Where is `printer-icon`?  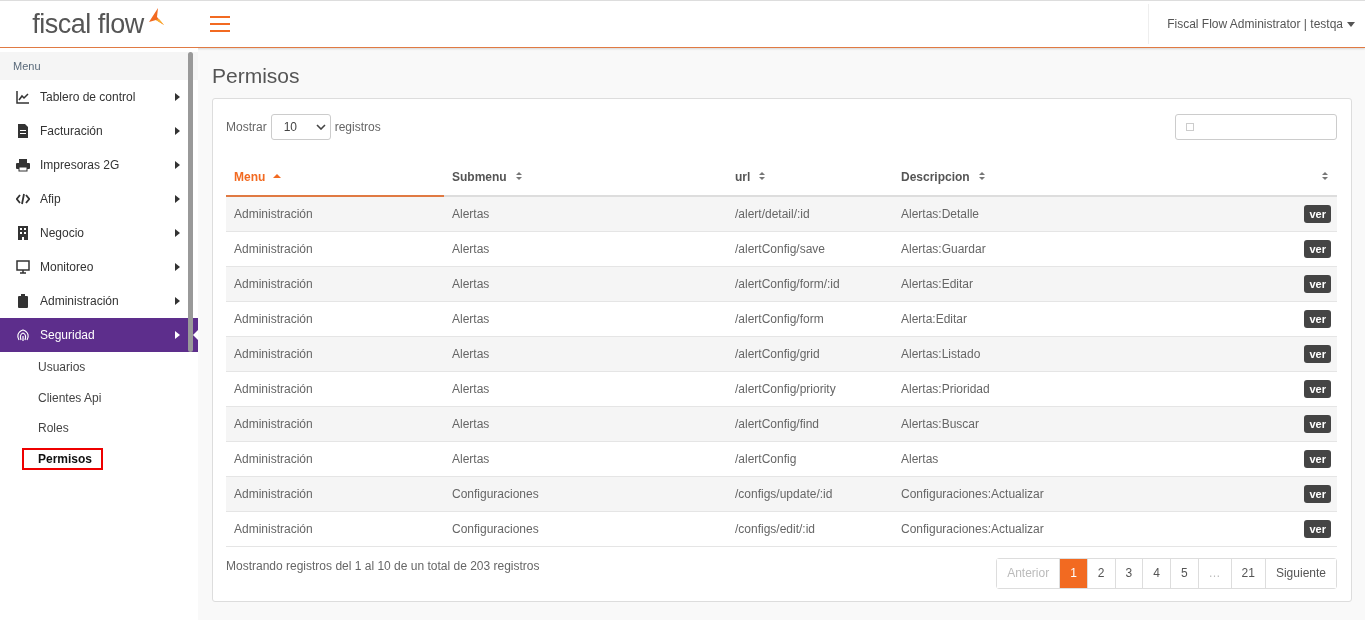 printer-icon is located at coordinates (23, 165).